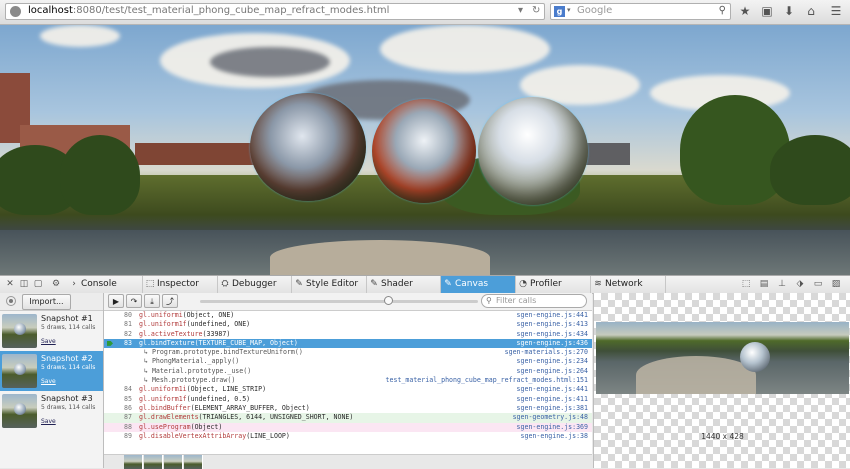 This screenshot has width=850, height=469. I want to click on close-toolbox-icon: ✕, so click(10, 284).